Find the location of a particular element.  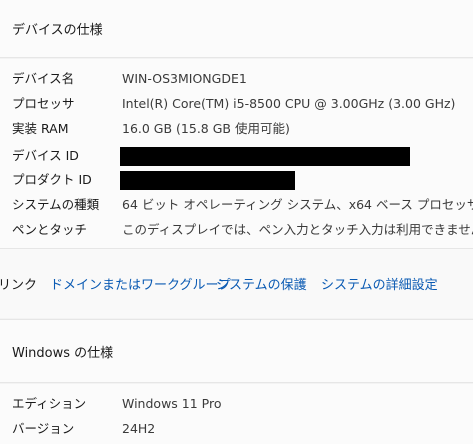

spec-row-device-name: デバイス名 WIN-OS3MIONGDE1 is located at coordinates (236, 78).